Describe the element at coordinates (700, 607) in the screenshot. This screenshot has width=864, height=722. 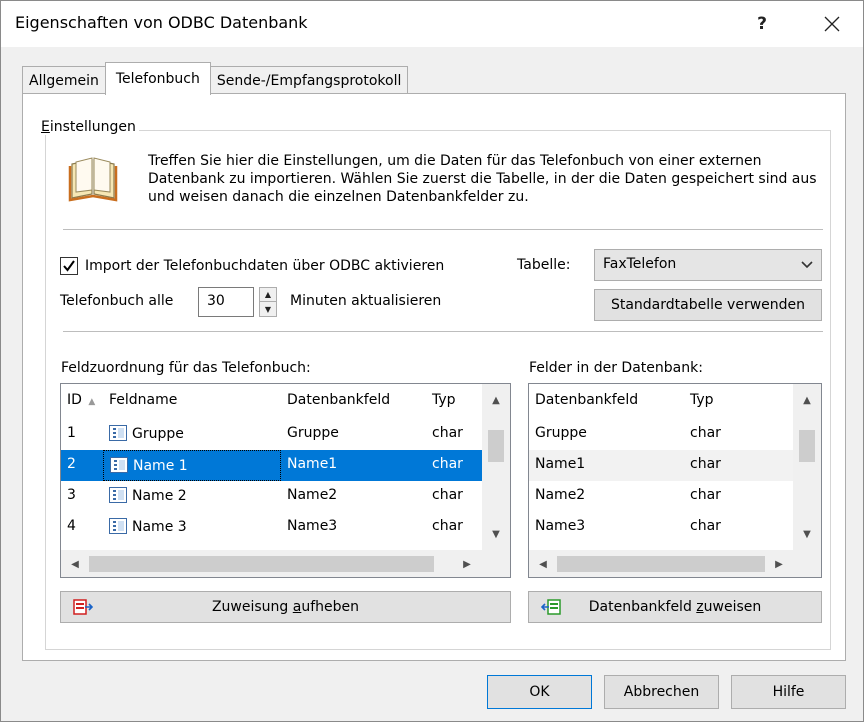
I see `assign-label-accel: z` at that location.